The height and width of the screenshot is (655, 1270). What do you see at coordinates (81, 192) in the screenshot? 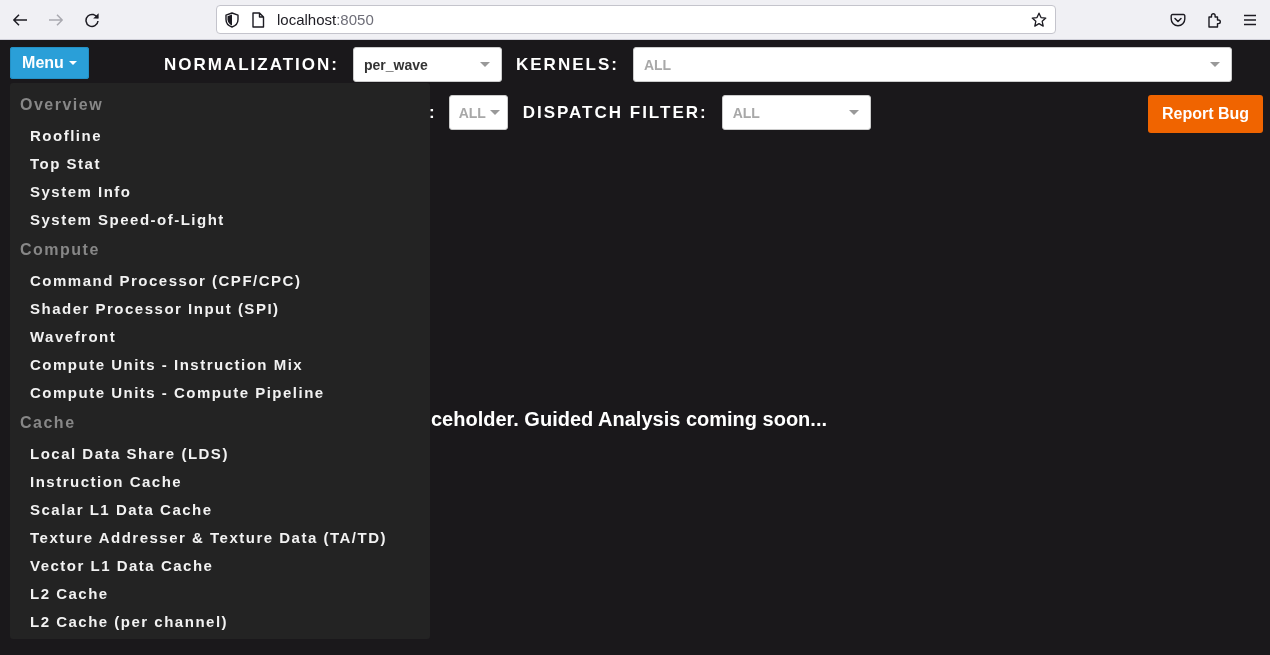
I see `menu-item: System Info` at bounding box center [81, 192].